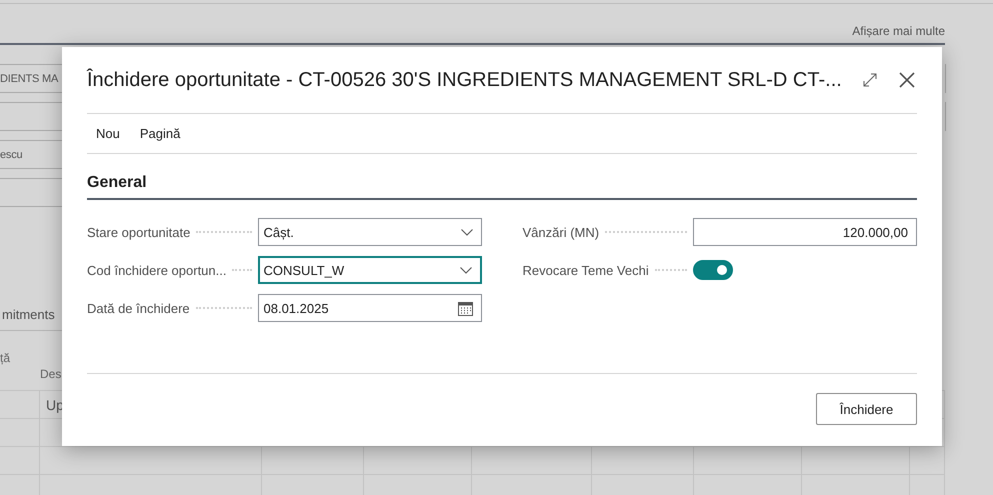  Describe the element at coordinates (465, 308) in the screenshot. I see `calendar-icon` at that location.